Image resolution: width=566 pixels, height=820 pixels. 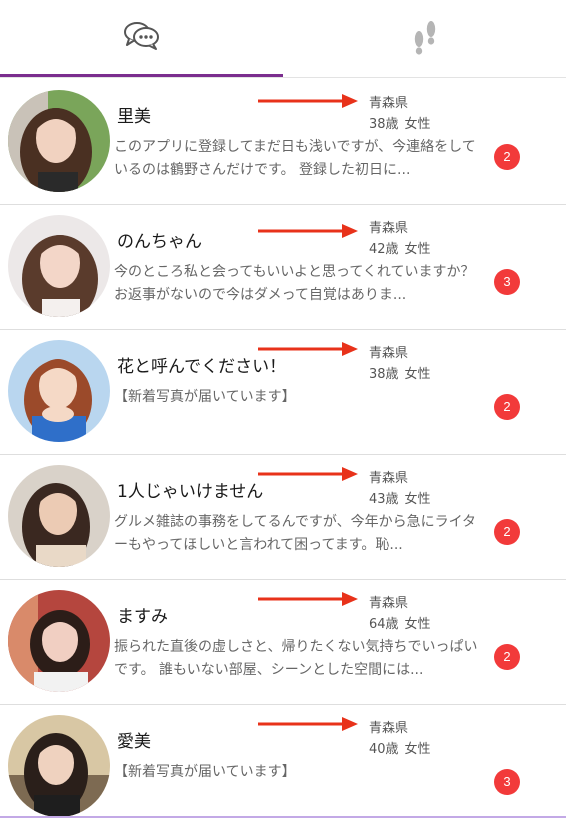 I want to click on age: 64歳, so click(x=384, y=624).